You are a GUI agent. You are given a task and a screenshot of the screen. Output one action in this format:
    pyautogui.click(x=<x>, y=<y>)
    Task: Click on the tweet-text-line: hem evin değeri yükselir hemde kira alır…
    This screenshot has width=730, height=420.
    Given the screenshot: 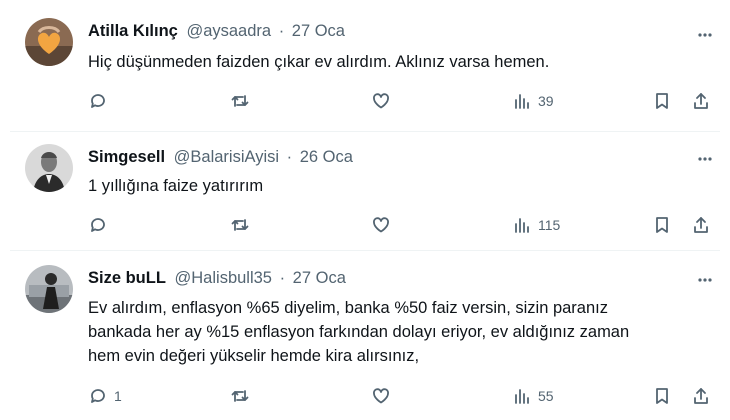 What is the action you would take?
    pyautogui.click(x=254, y=356)
    